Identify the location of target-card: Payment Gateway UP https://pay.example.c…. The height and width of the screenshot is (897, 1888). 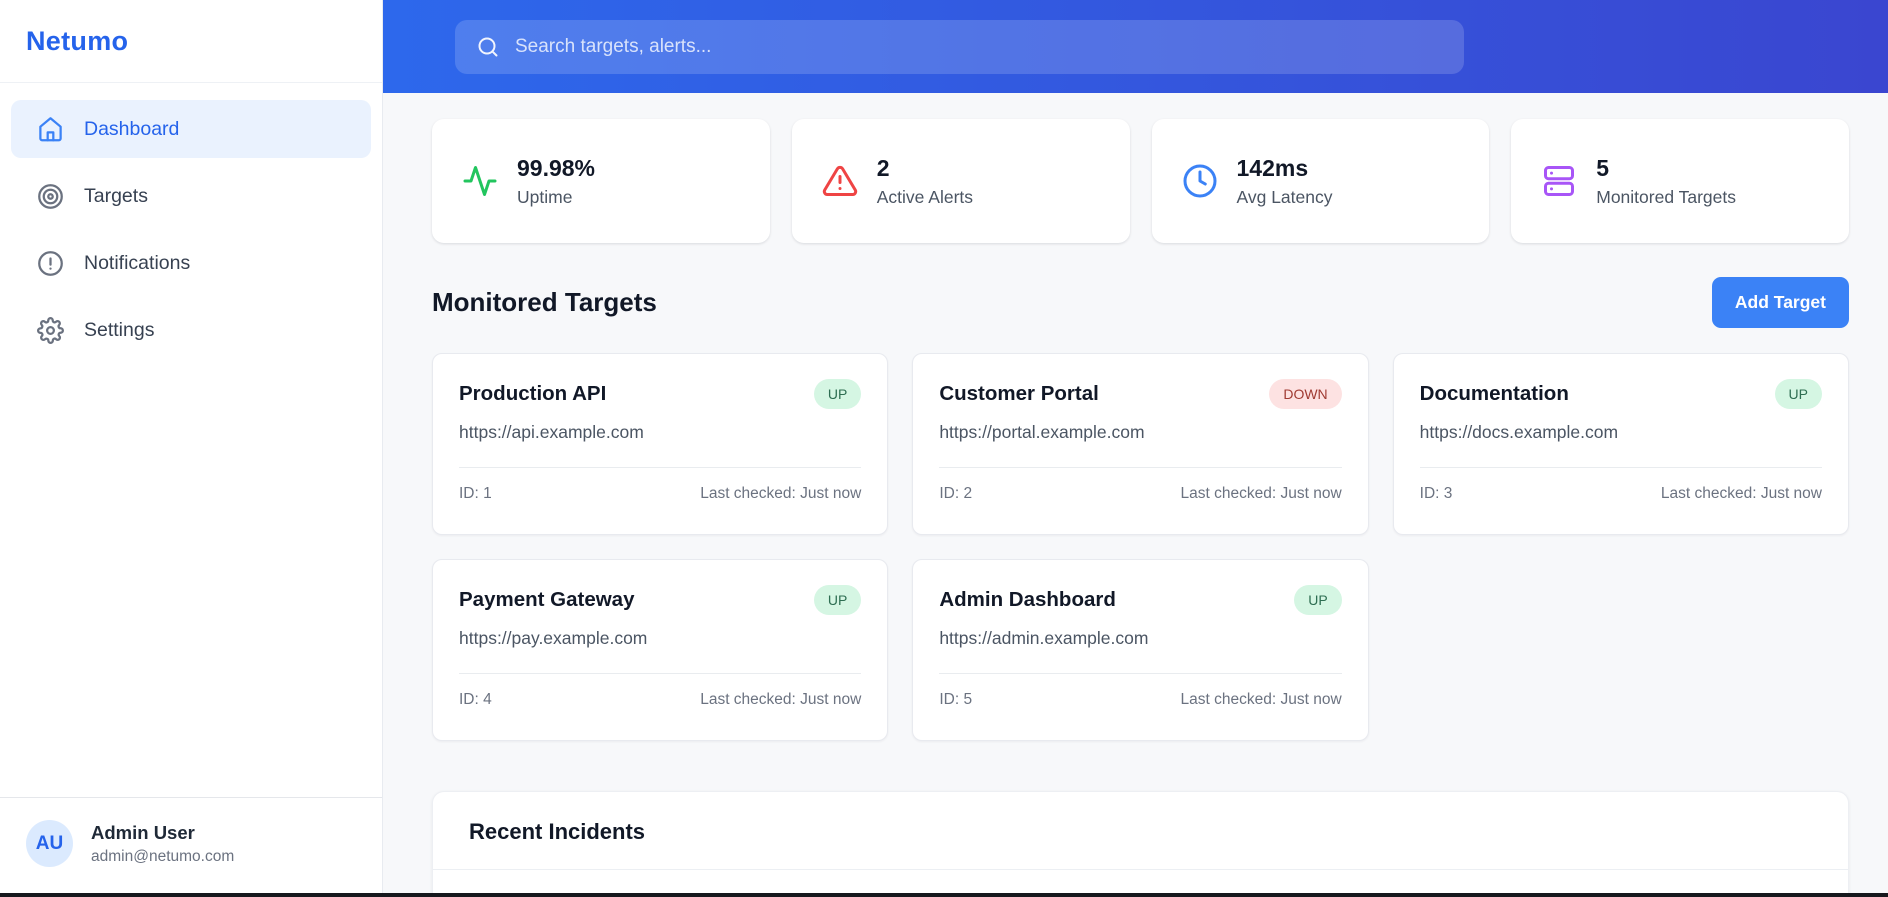
(660, 650).